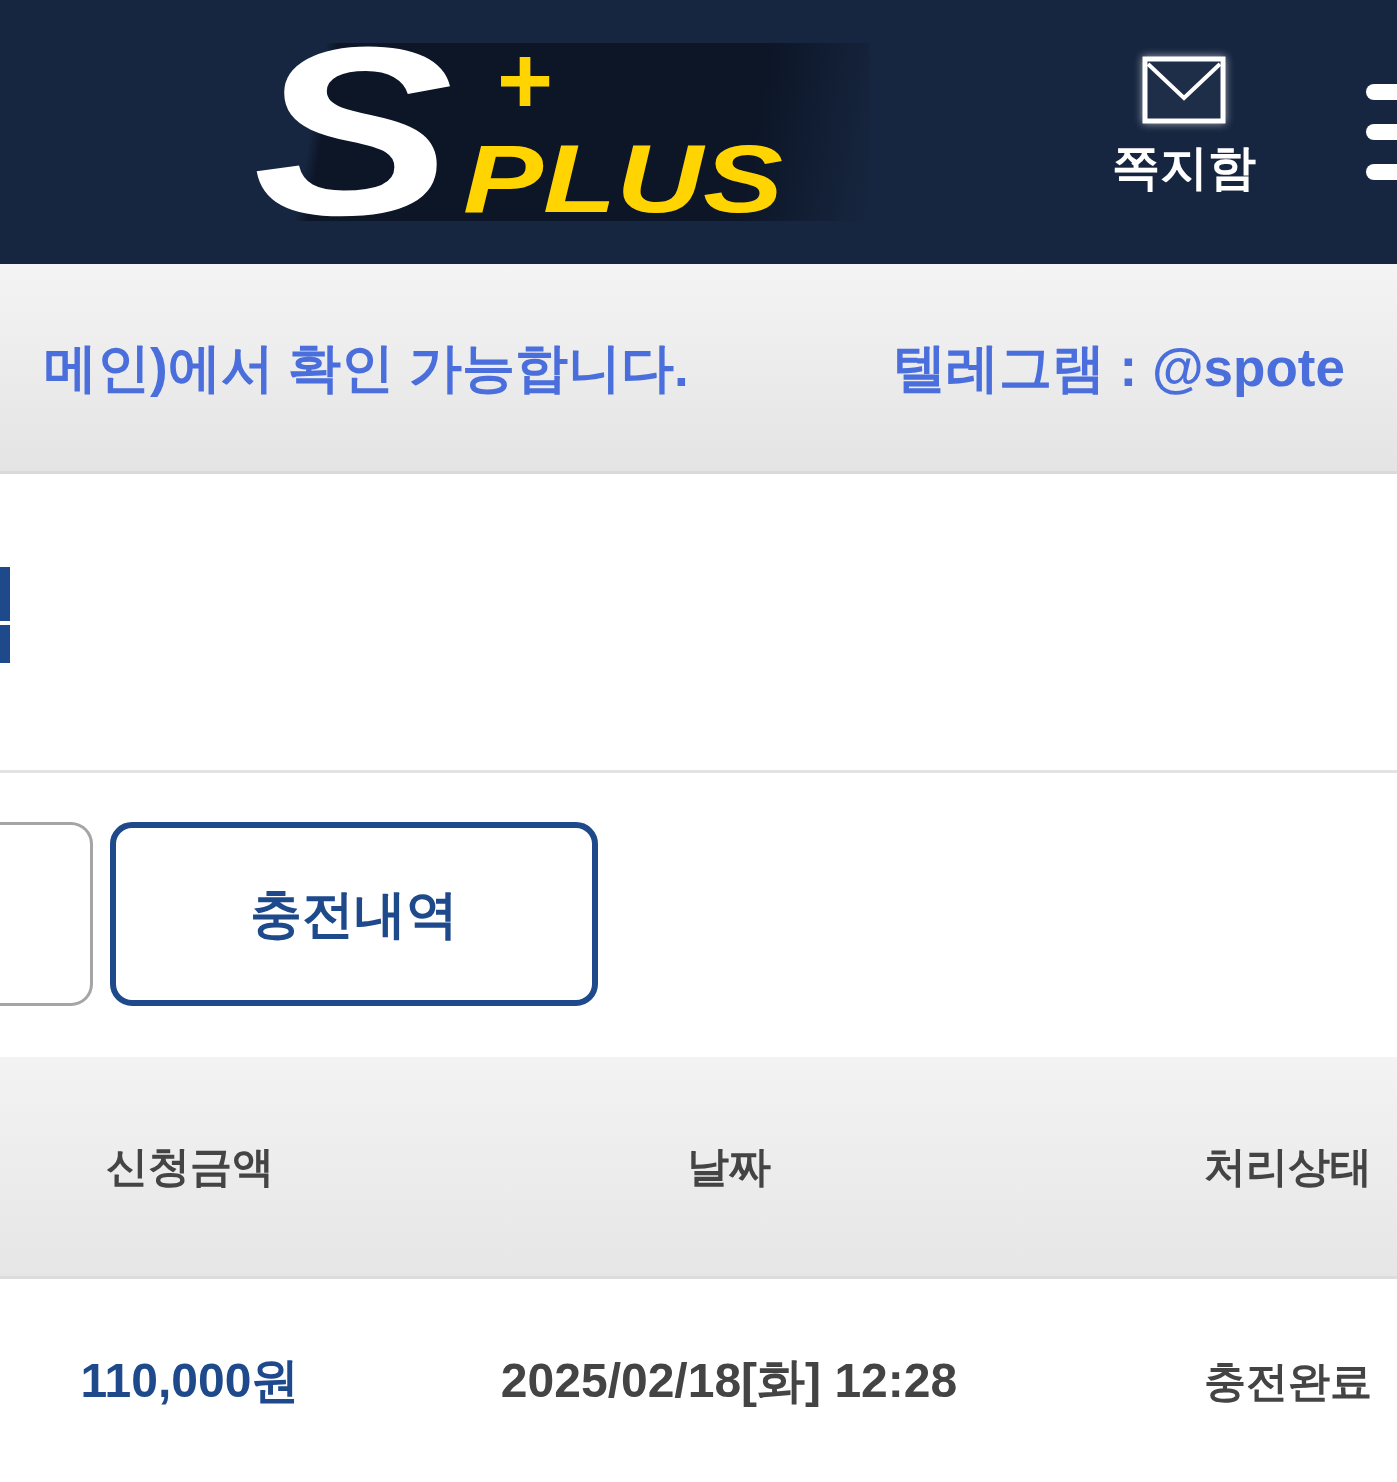 This screenshot has width=1397, height=1482. Describe the element at coordinates (1381, 132) in the screenshot. I see `menu-icon` at that location.